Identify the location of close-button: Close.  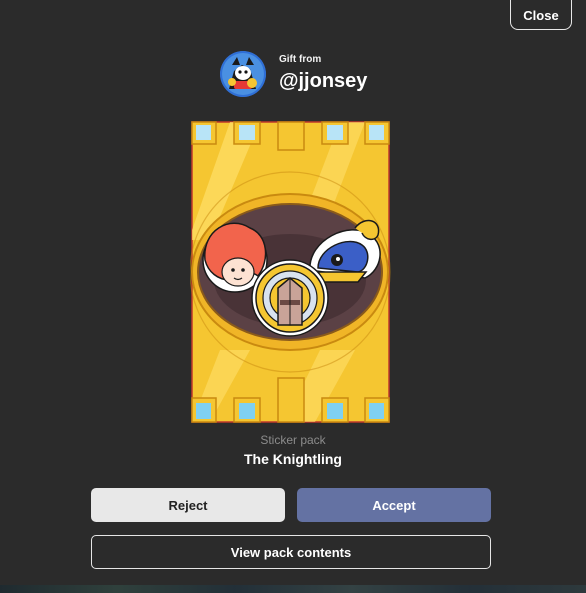
(541, 15).